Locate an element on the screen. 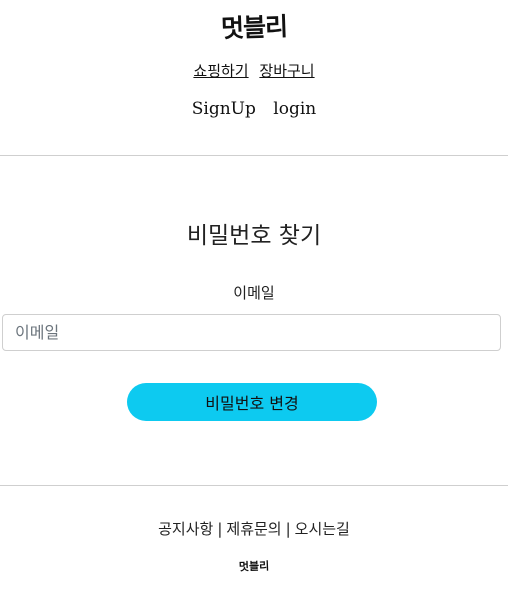 This screenshot has width=508, height=589. header-divider is located at coordinates (254, 155).